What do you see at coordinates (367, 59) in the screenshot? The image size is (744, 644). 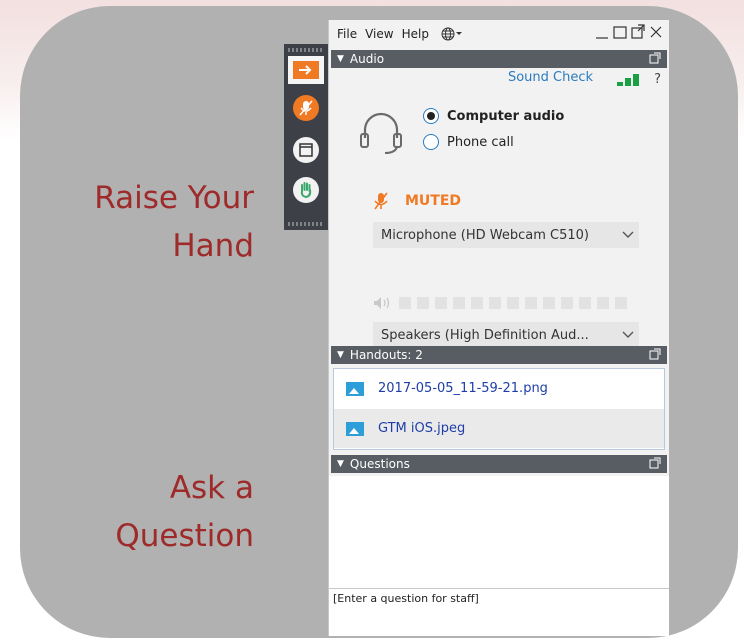 I see `audio-title: Audio` at bounding box center [367, 59].